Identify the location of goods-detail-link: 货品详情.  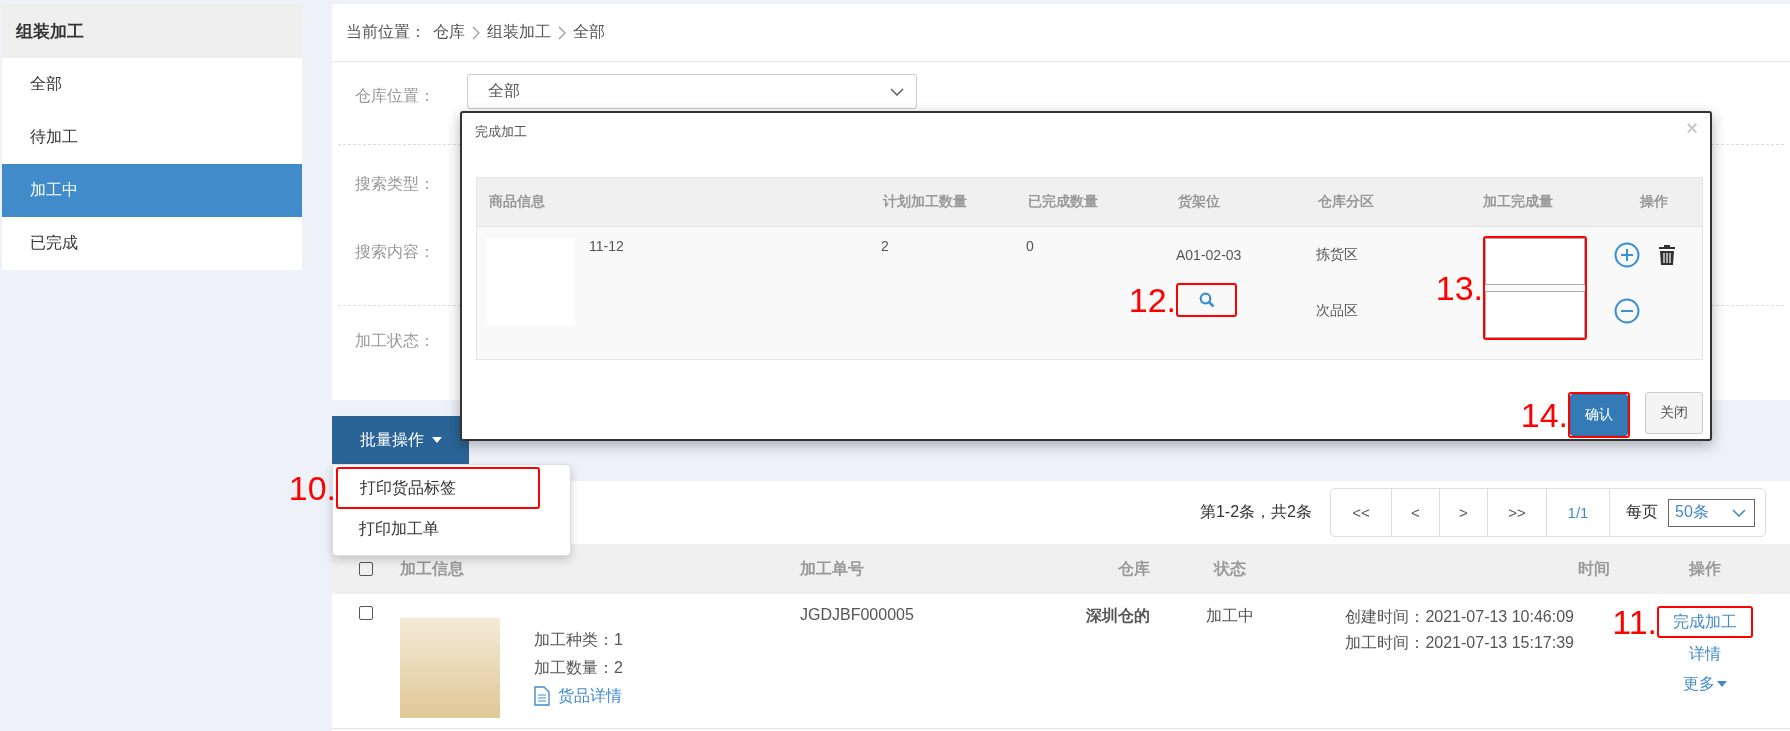
(578, 696).